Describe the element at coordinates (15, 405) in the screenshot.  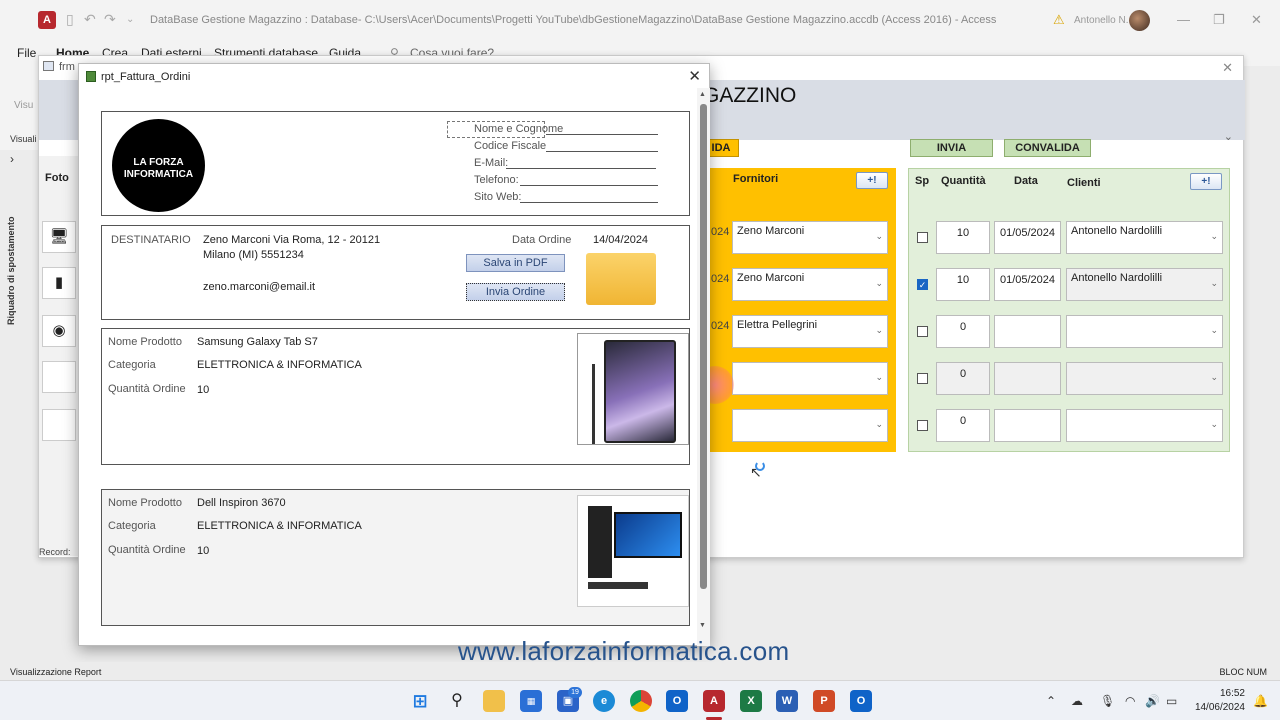
I see `navigation-pane: › Riquadro di spostamento` at that location.